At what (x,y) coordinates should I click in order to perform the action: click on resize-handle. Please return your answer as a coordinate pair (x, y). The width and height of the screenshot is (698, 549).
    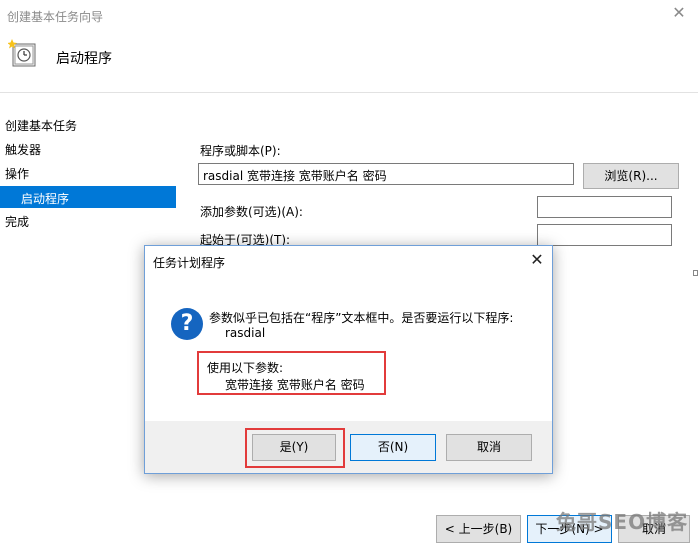
    Looking at the image, I should click on (695, 273).